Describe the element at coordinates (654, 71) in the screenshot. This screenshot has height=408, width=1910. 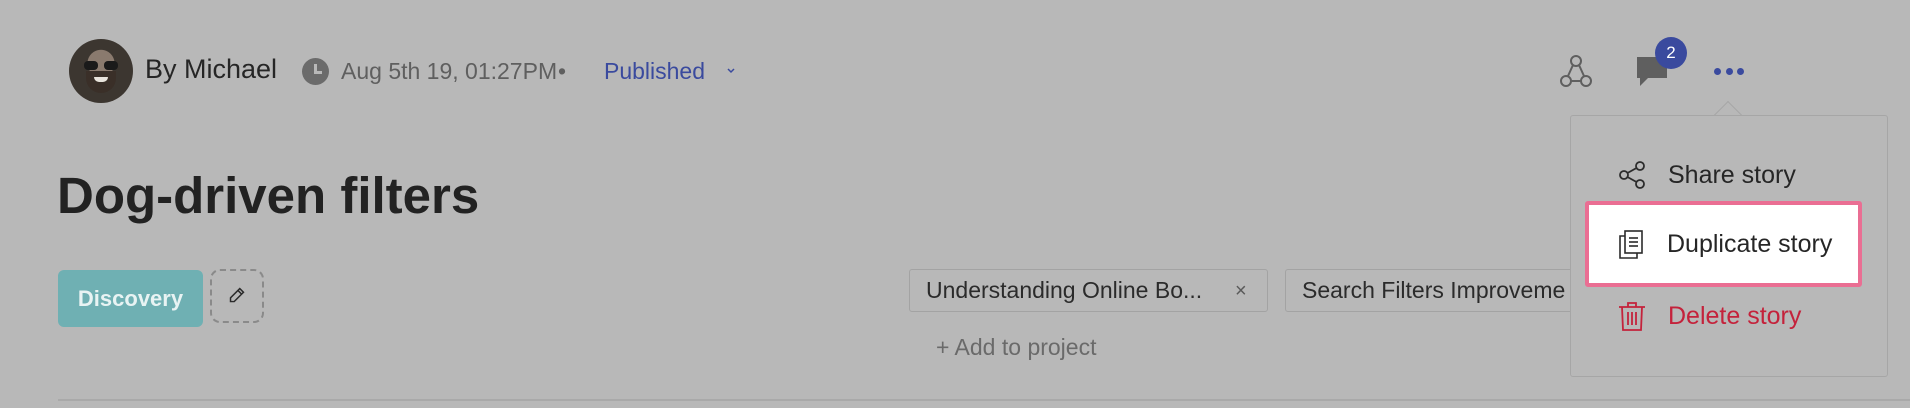
I see `status-dropdown: Published` at that location.